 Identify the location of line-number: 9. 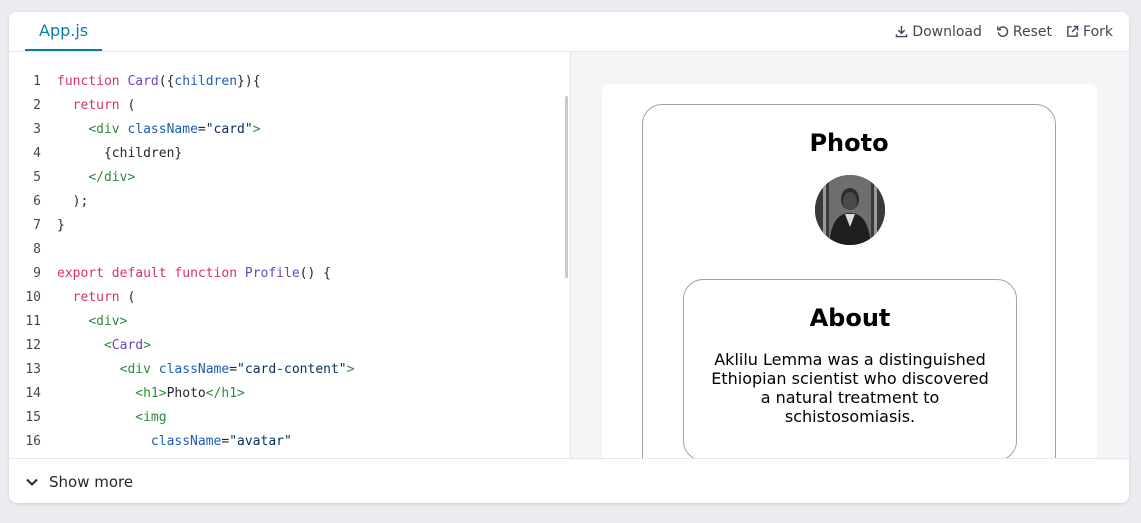
(37, 273).